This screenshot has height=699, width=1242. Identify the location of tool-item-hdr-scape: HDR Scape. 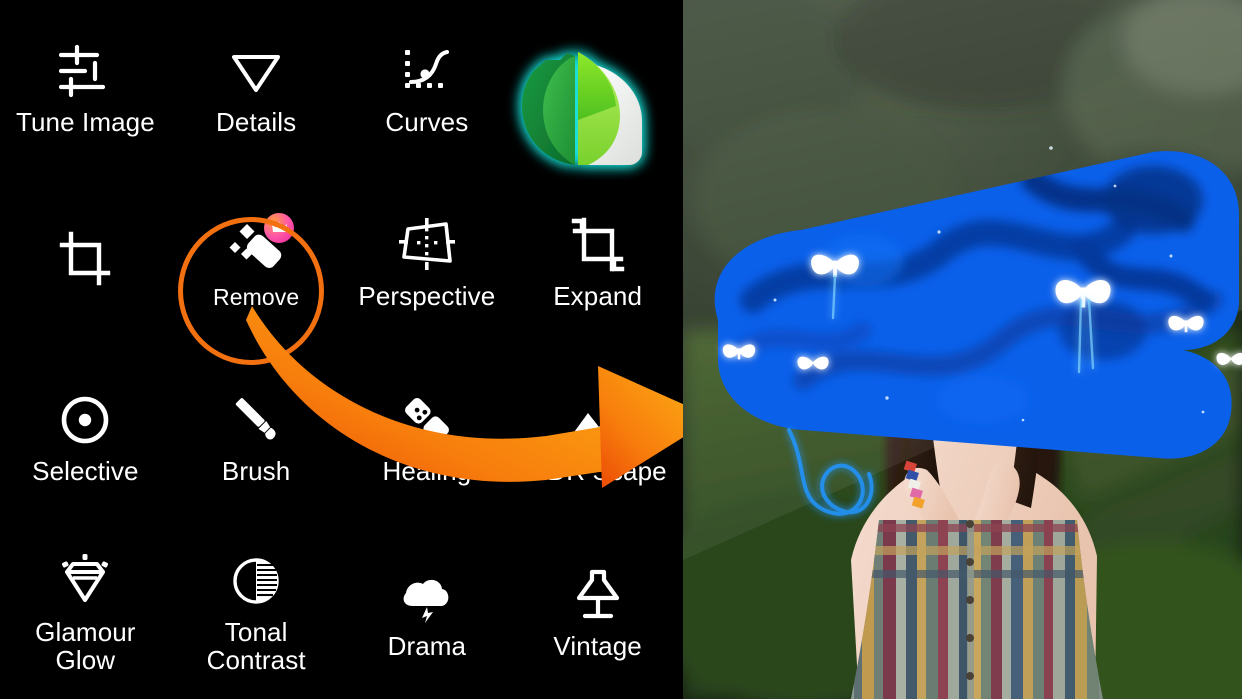
(597, 437).